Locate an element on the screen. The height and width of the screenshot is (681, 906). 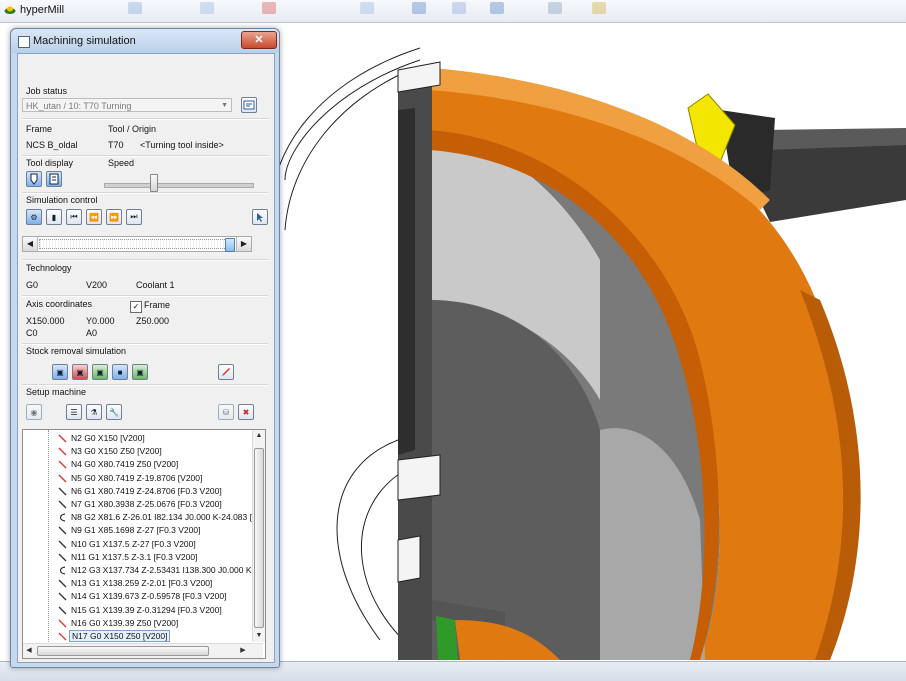
setup-machine-button: ⛁ is located at coordinates (226, 412).